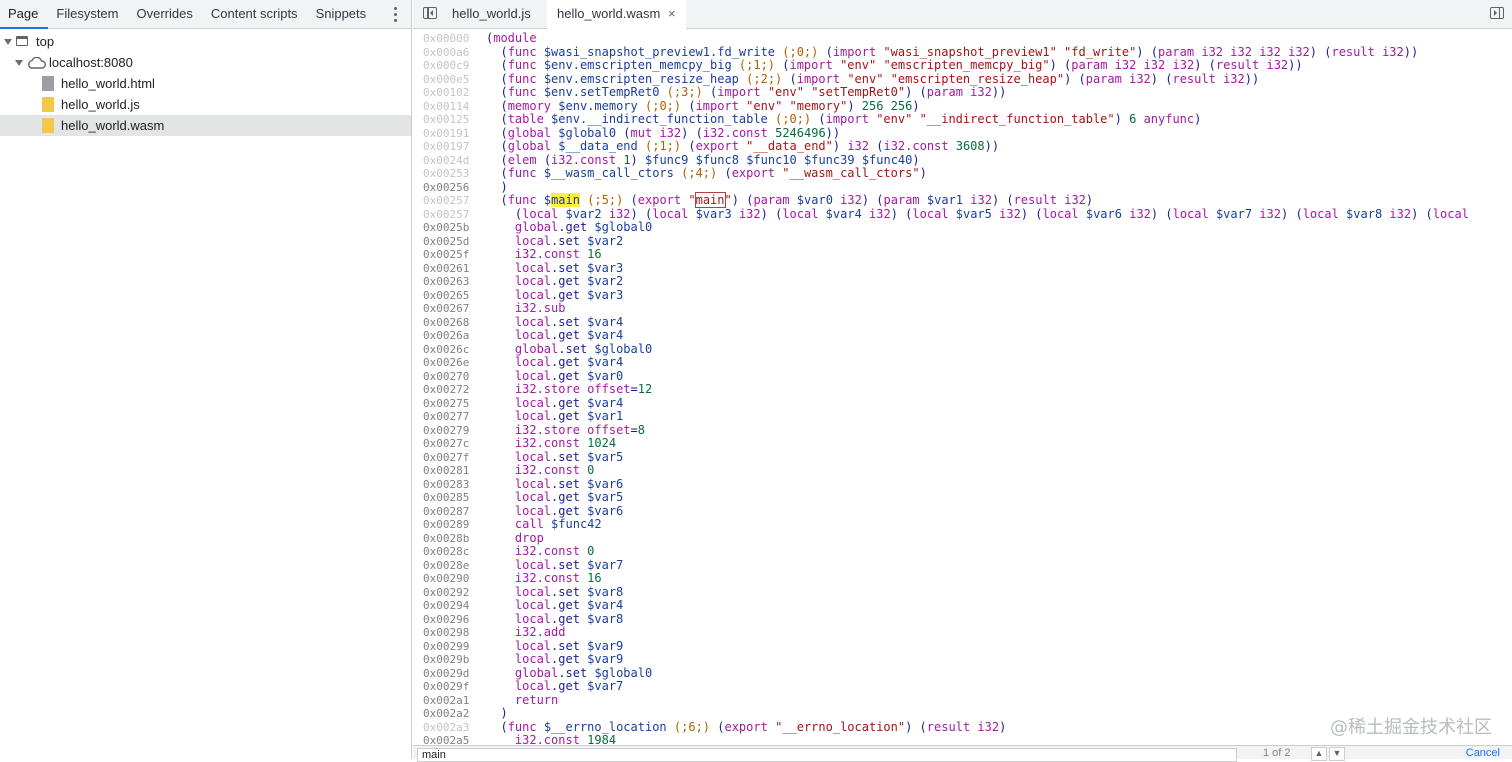 This screenshot has height=762, width=1512. Describe the element at coordinates (446, 457) in the screenshot. I see `line-address: 0x0027f` at that location.